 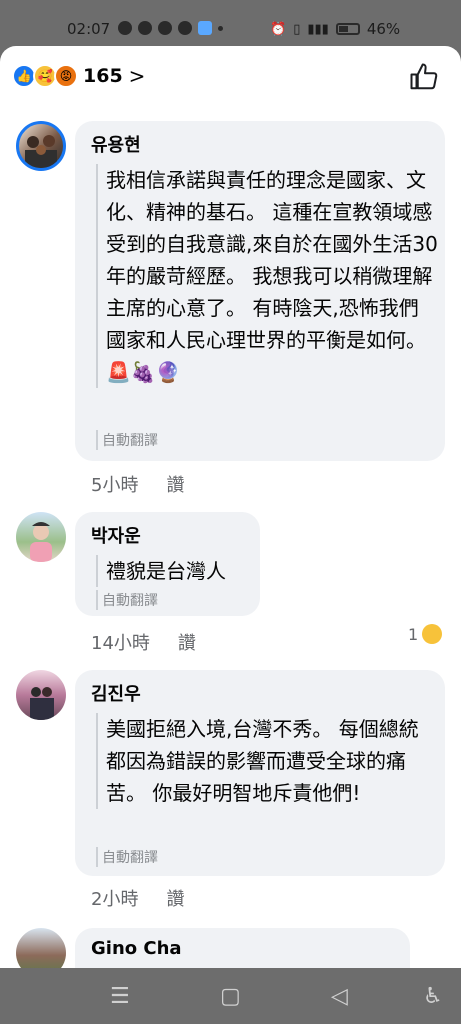 What do you see at coordinates (205, 28) in the screenshot?
I see `weather-icon` at bounding box center [205, 28].